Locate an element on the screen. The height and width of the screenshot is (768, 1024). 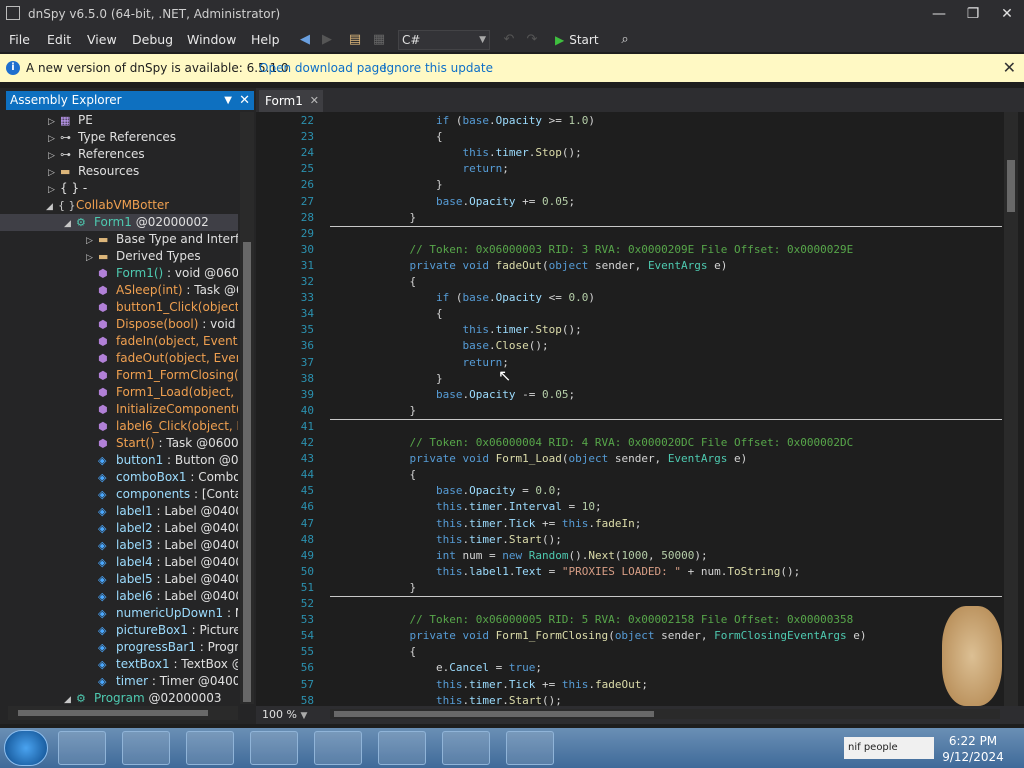
menu-view: View is located at coordinates (102, 40).